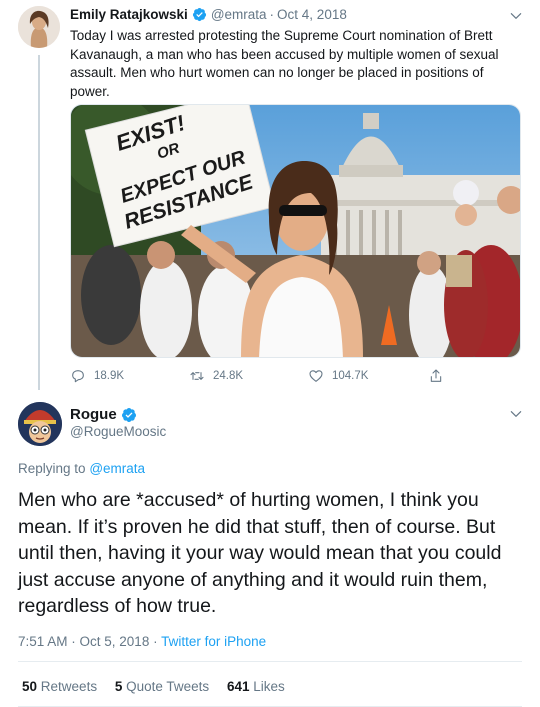  What do you see at coordinates (30, 686) in the screenshot?
I see `retweets-count: 50` at bounding box center [30, 686].